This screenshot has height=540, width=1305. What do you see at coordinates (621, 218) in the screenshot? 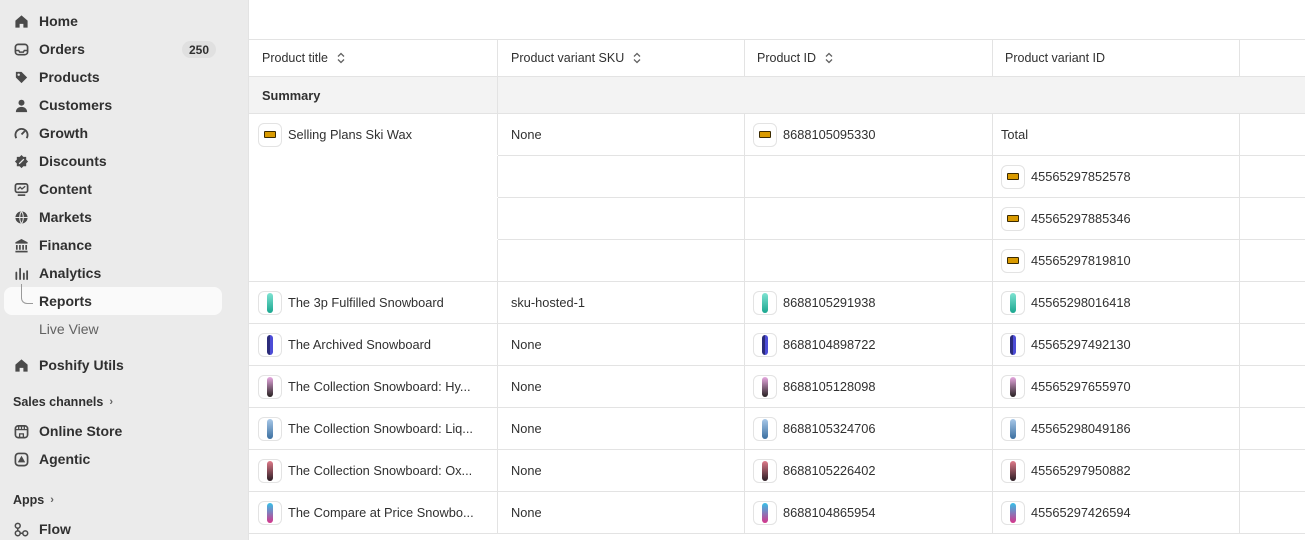
I see `variant-sku-cell` at bounding box center [621, 218].